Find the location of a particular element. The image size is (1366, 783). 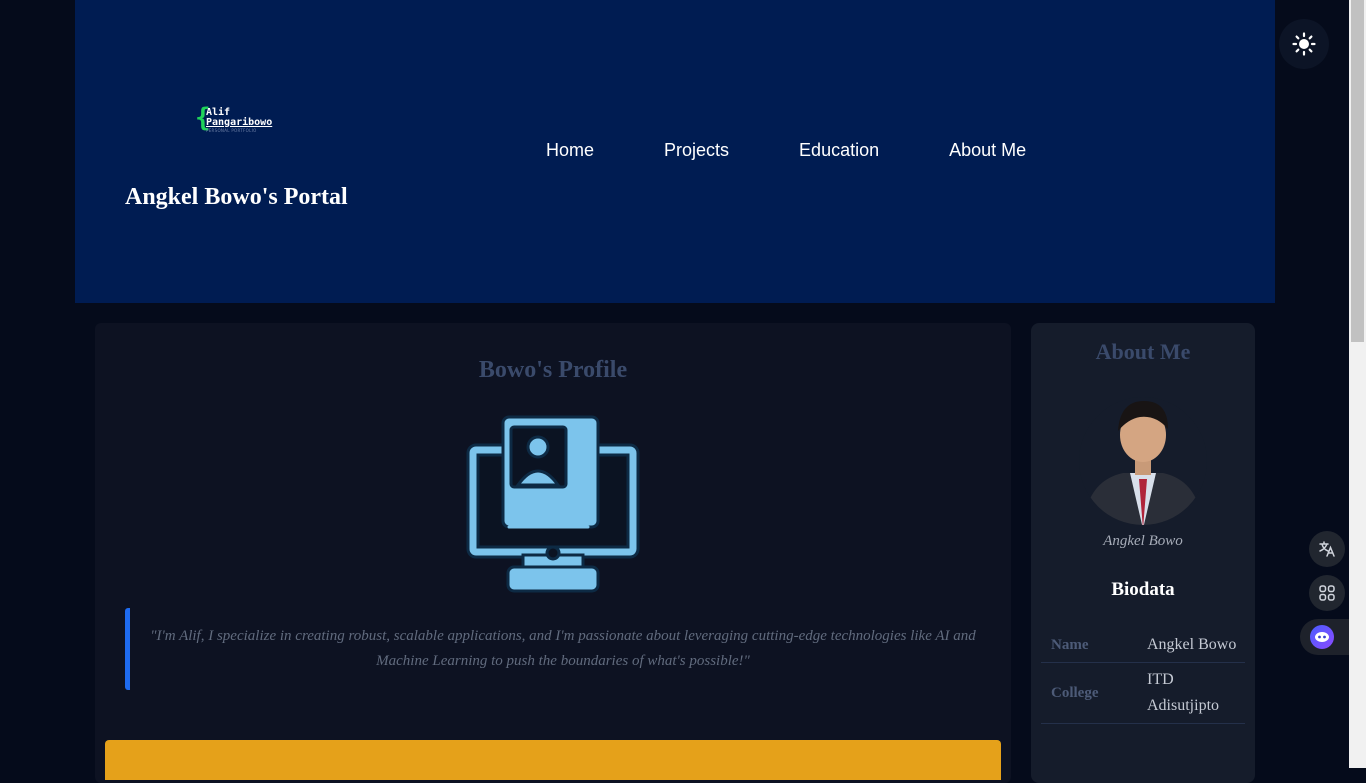

about-title: About Me is located at coordinates (1143, 351).